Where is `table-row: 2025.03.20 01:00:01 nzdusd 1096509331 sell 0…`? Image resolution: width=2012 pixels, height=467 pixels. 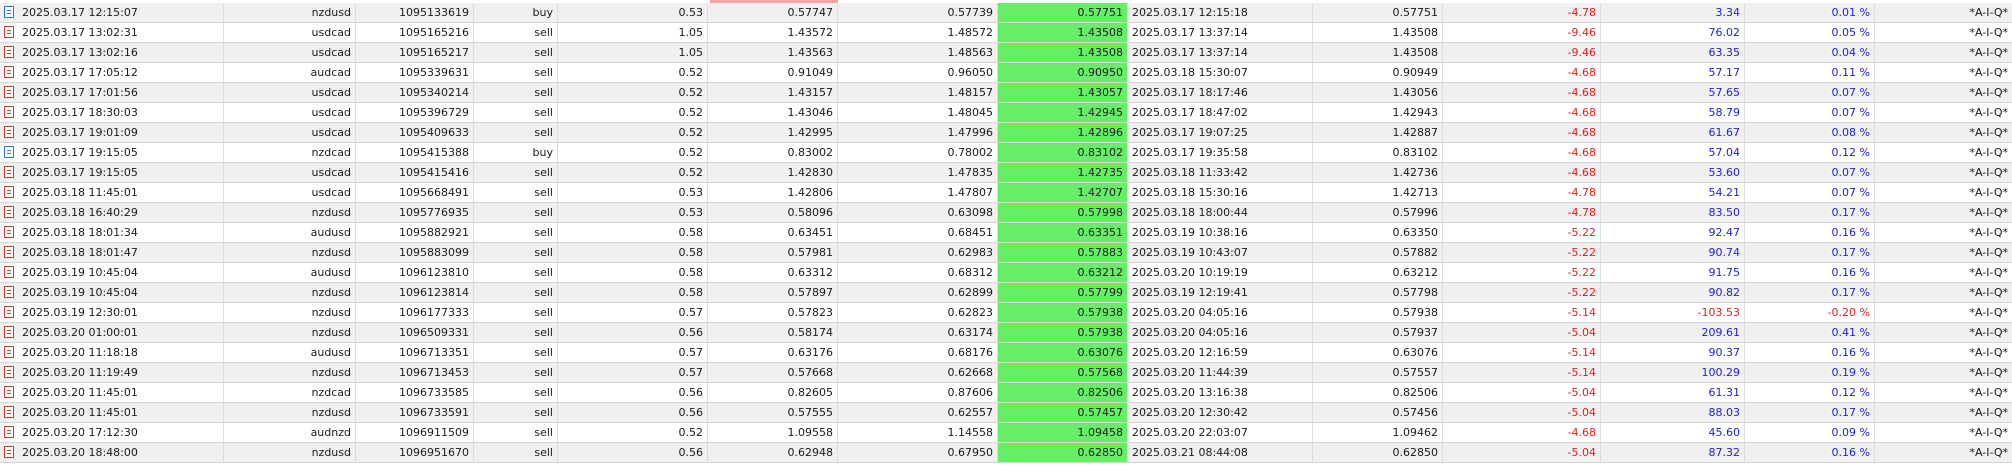
table-row: 2025.03.20 01:00:01 nzdusd 1096509331 sell 0… is located at coordinates (1006, 333).